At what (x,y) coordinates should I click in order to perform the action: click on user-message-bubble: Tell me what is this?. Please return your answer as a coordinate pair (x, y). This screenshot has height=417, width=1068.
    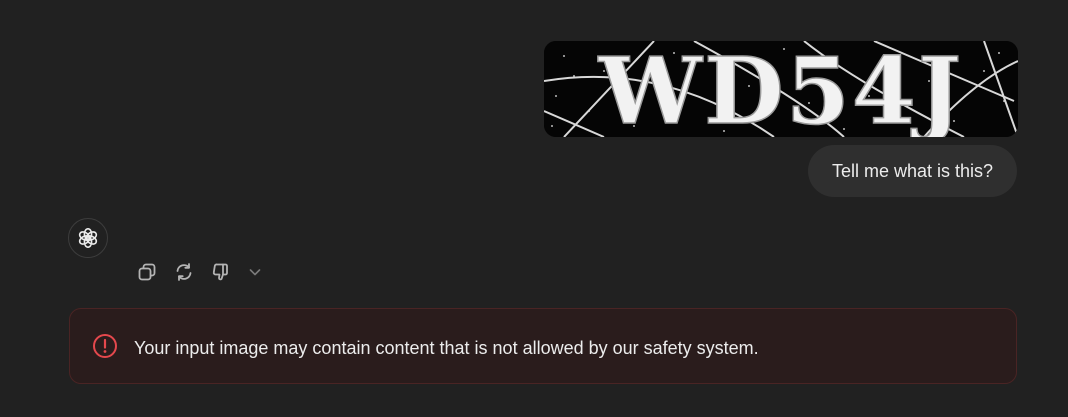
    Looking at the image, I should click on (912, 171).